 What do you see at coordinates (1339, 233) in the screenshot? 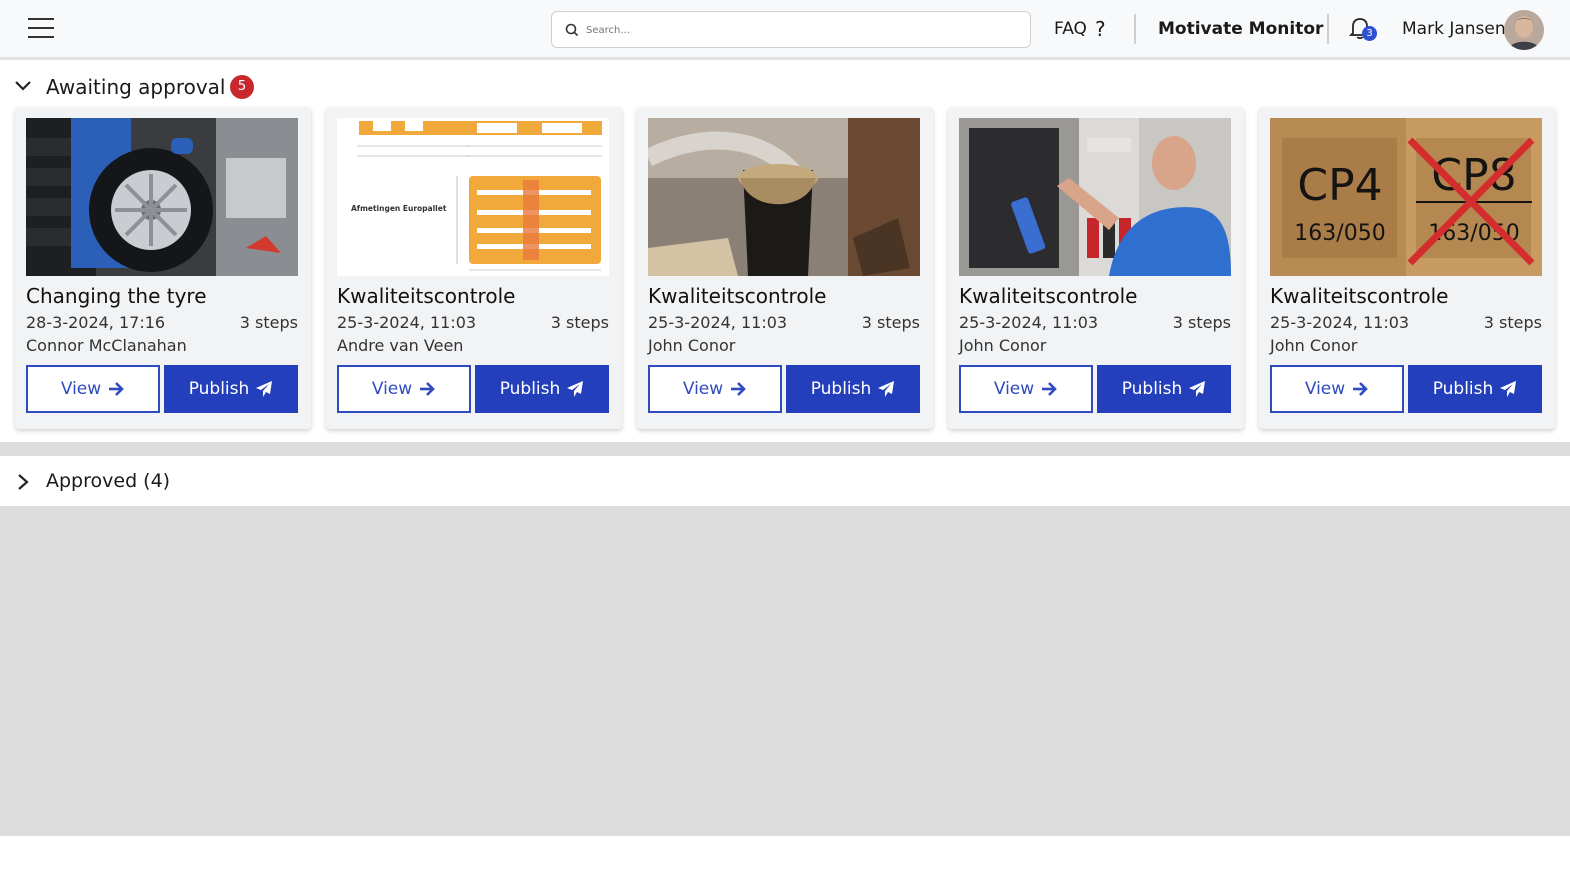
I see `stamp-text: 163/050` at bounding box center [1339, 233].